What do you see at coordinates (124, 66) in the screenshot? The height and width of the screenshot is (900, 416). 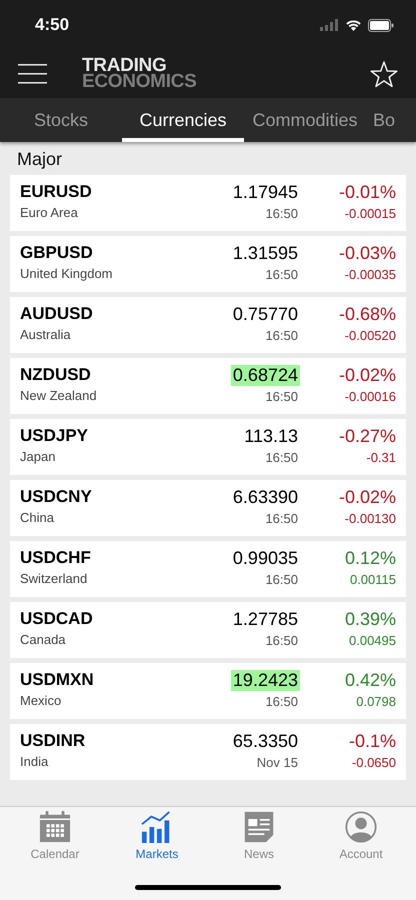 I see `logo-text: TRADING` at bounding box center [124, 66].